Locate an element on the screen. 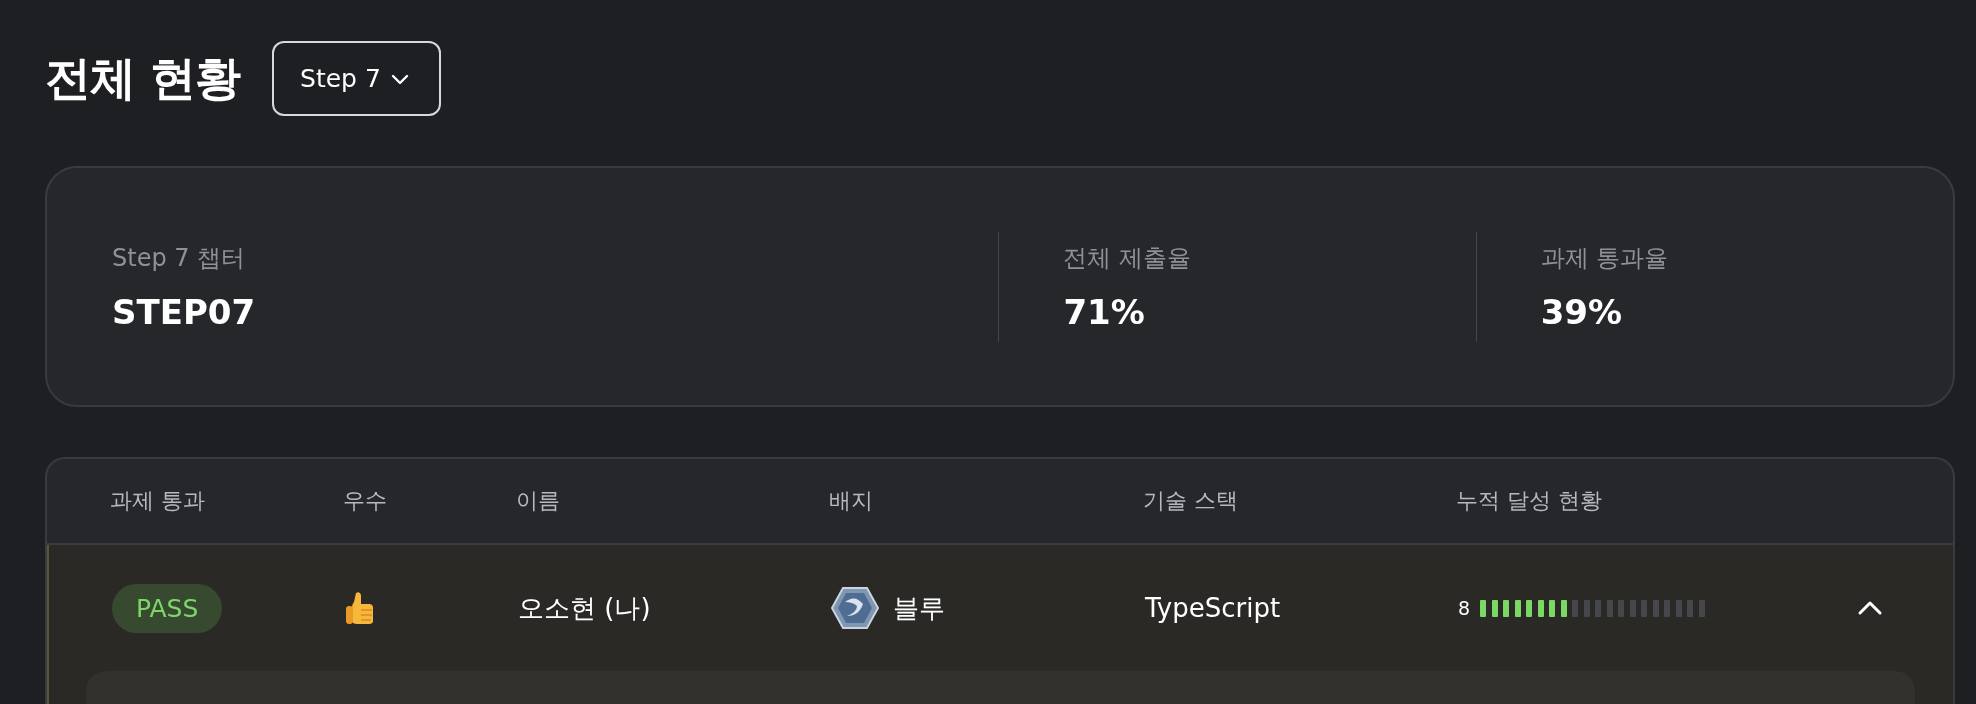 The height and width of the screenshot is (704, 1976). hexagon-badge-icon is located at coordinates (855, 608).